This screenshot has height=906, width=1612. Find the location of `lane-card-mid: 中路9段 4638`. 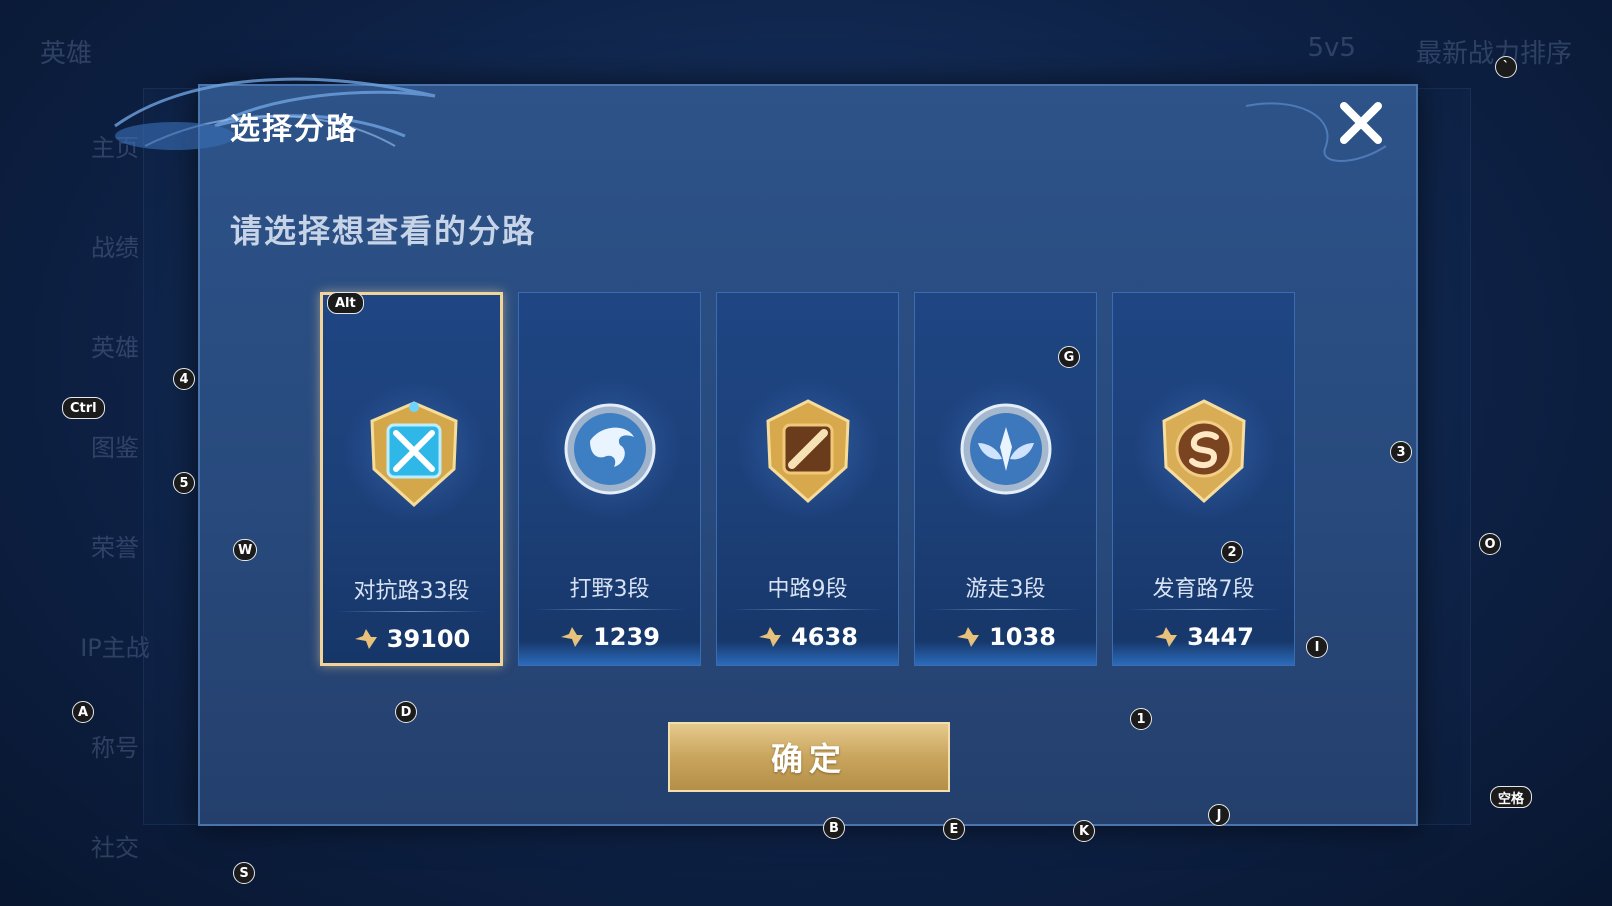

lane-card-mid: 中路9段 4638 is located at coordinates (807, 479).